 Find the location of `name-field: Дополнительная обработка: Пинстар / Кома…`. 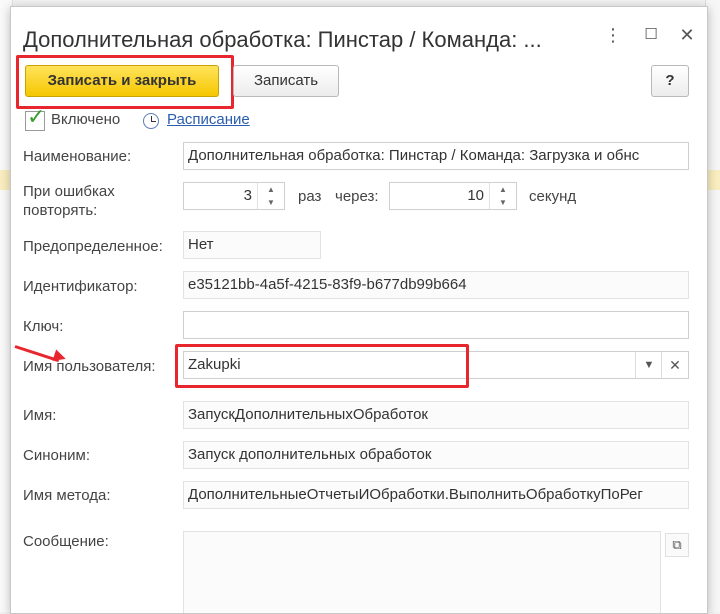

name-field: Дополнительная обработка: Пинстар / Кома… is located at coordinates (436, 156).